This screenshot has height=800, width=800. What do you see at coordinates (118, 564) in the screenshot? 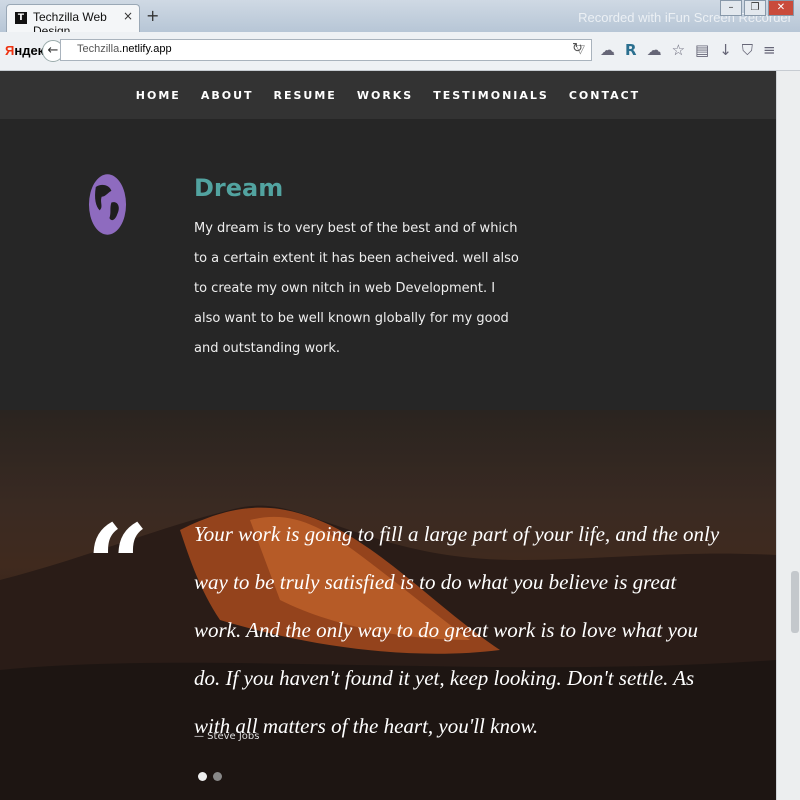
I see `quote-icon: “` at bounding box center [118, 564].